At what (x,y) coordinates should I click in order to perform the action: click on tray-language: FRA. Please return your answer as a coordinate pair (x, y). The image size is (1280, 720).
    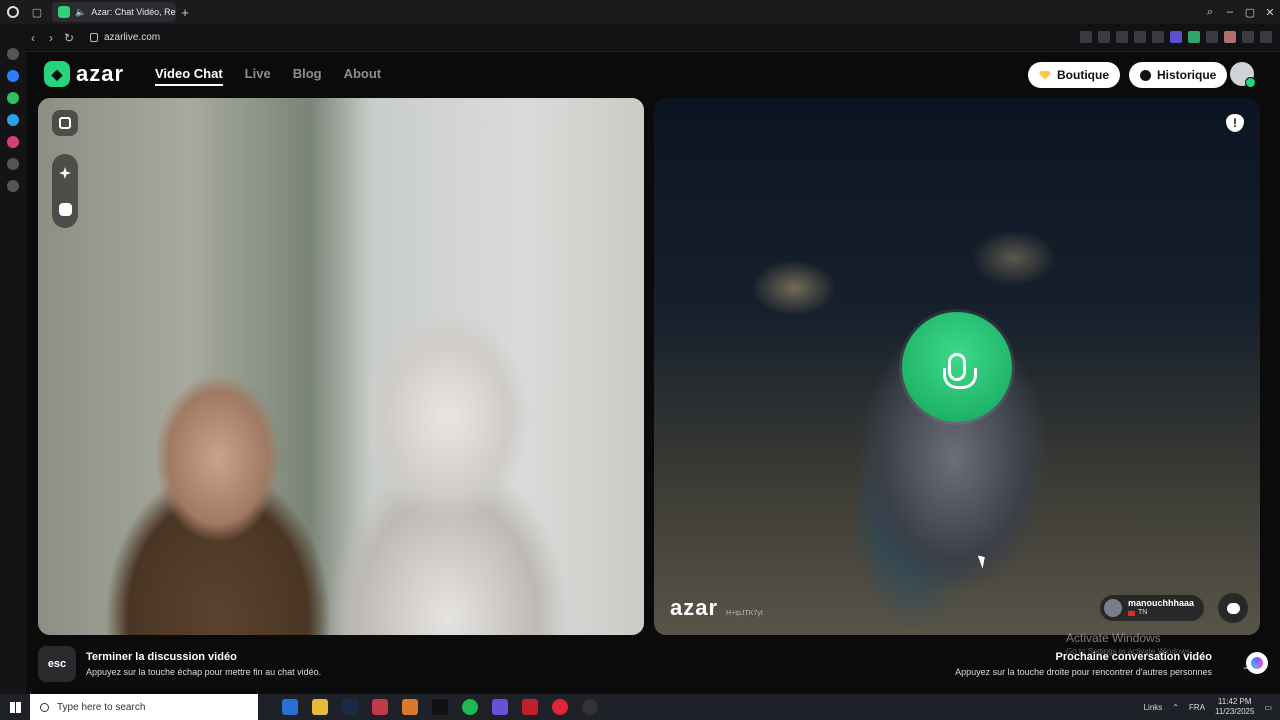
    Looking at the image, I should click on (1197, 707).